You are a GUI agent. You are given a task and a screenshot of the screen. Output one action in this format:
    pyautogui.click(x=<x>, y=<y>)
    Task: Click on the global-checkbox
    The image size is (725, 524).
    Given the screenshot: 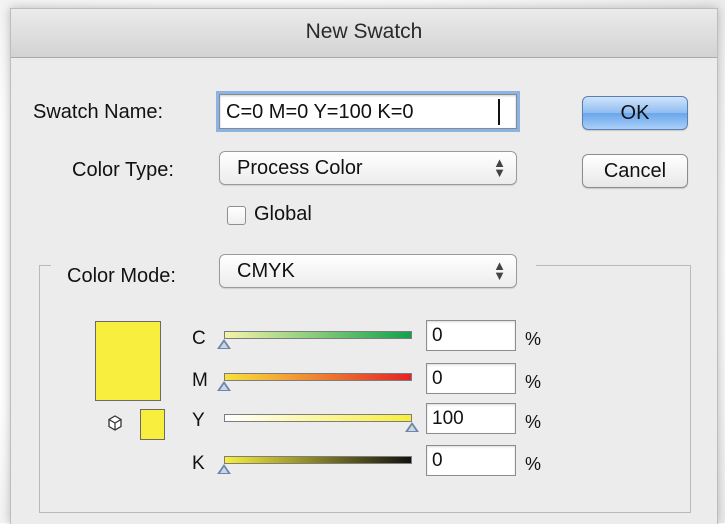 What is the action you would take?
    pyautogui.click(x=236, y=215)
    